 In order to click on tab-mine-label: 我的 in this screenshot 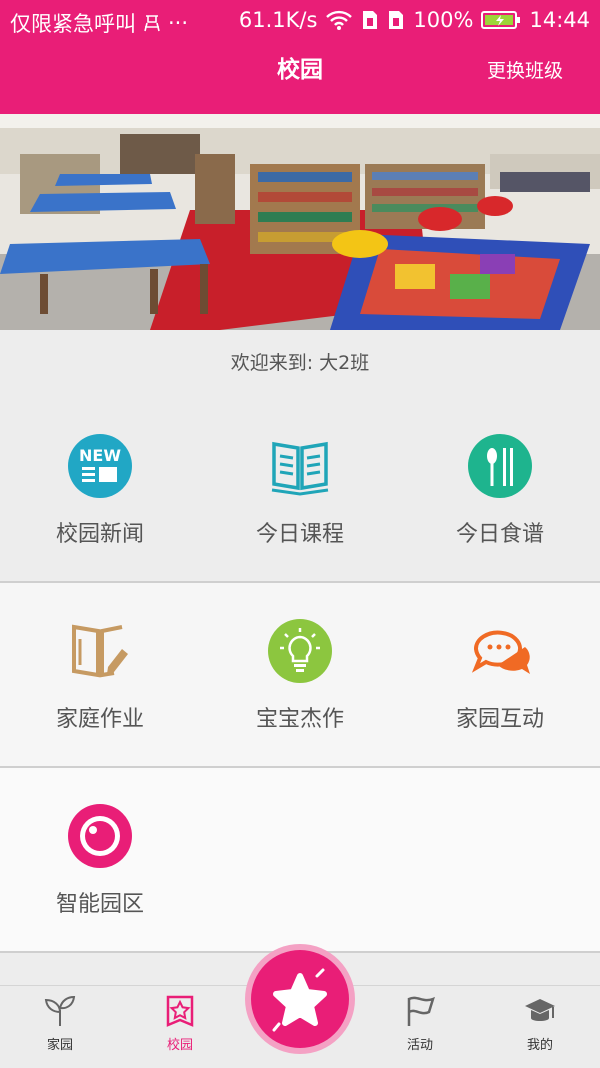, I will do `click(539, 1045)`.